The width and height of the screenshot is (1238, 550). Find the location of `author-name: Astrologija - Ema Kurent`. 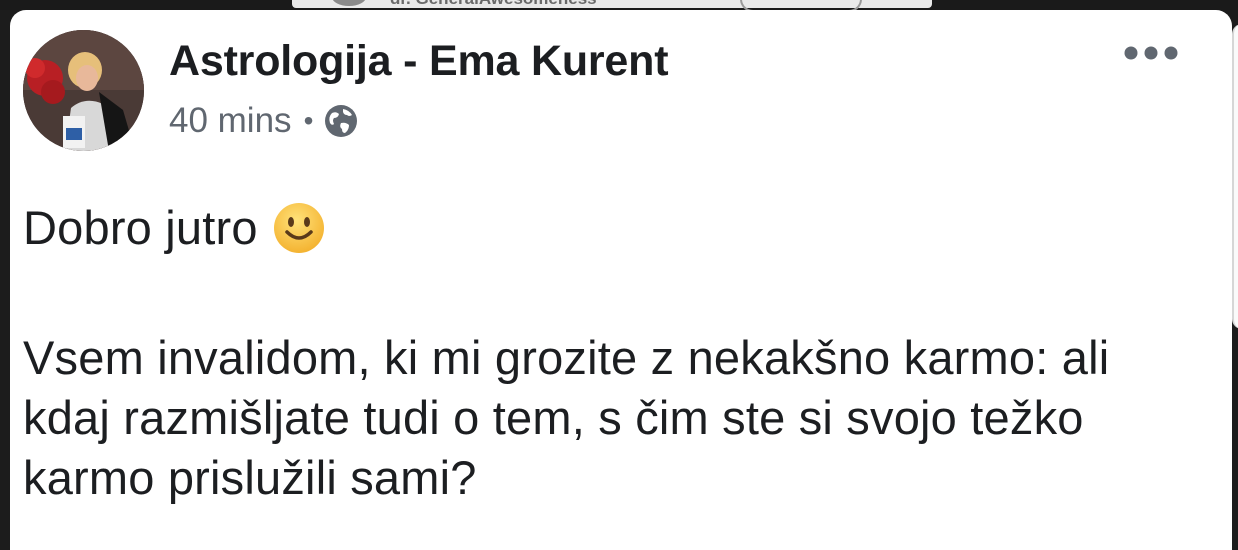

author-name: Astrologija - Ema Kurent is located at coordinates (419, 61).